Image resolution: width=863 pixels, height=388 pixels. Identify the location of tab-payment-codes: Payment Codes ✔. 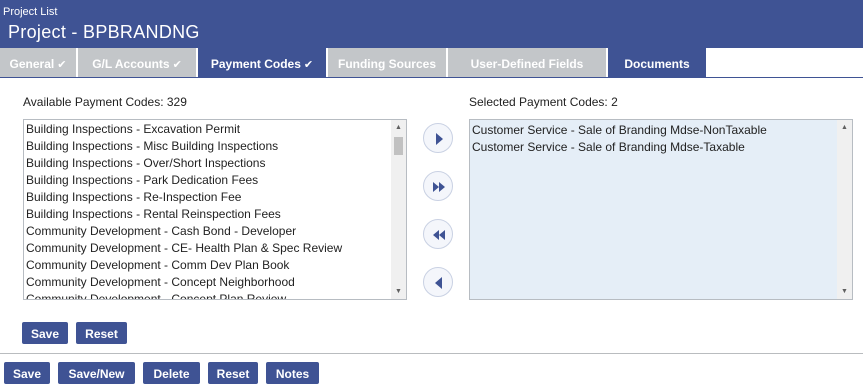
(262, 63).